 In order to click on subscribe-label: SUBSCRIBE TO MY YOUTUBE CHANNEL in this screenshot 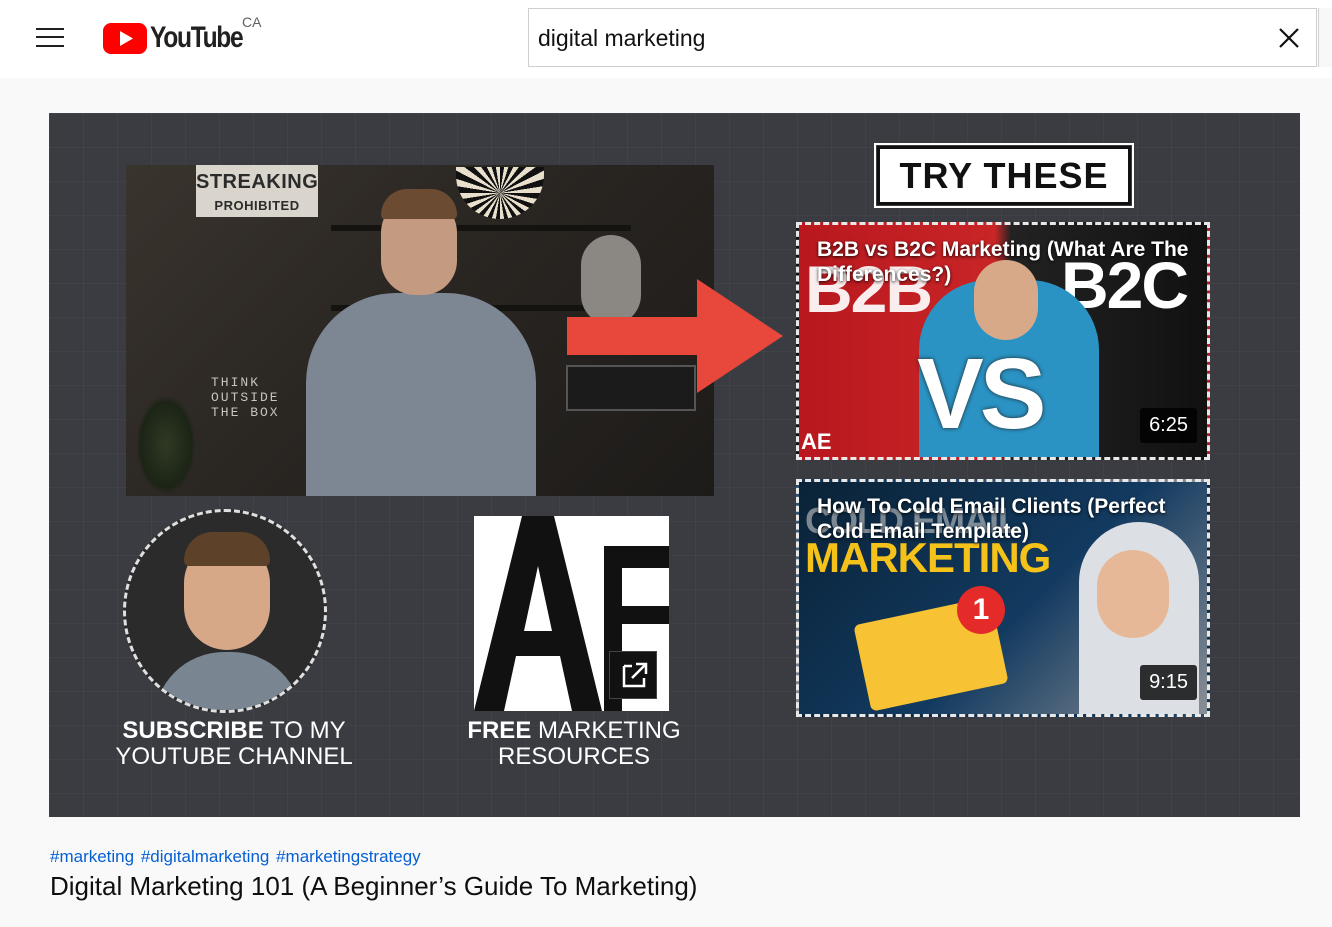, I will do `click(234, 744)`.